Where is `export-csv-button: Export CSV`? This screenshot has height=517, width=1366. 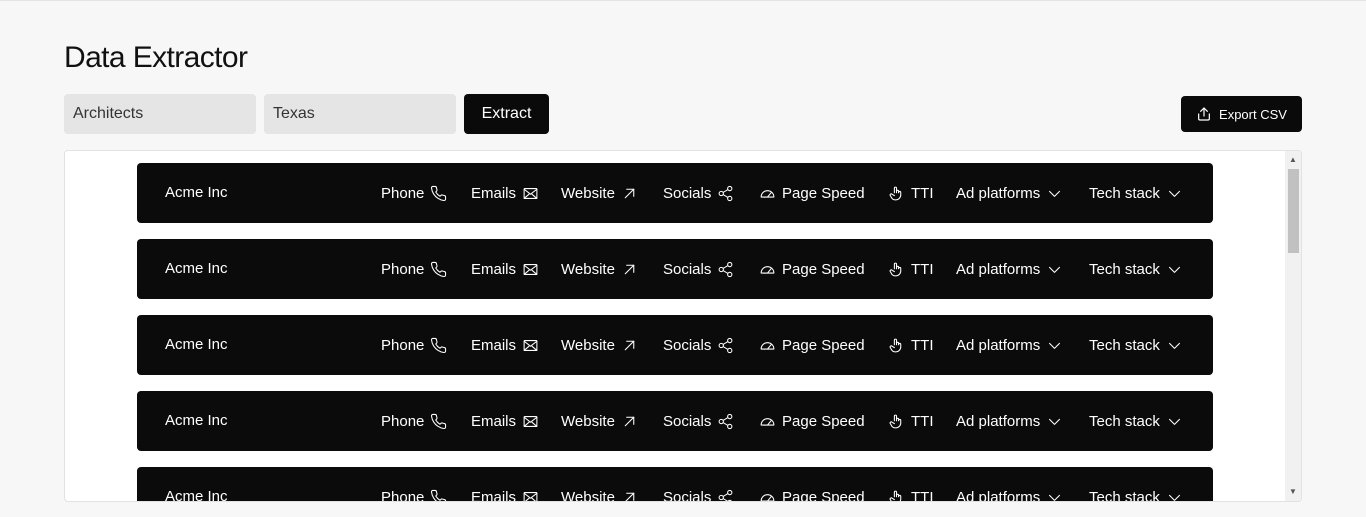
export-csv-button: Export CSV is located at coordinates (1241, 114).